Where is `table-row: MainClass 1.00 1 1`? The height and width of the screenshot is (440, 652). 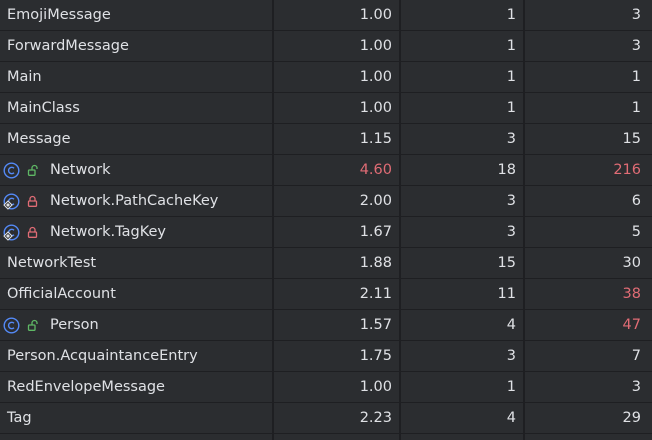
table-row: MainClass 1.00 1 1 is located at coordinates (326, 108).